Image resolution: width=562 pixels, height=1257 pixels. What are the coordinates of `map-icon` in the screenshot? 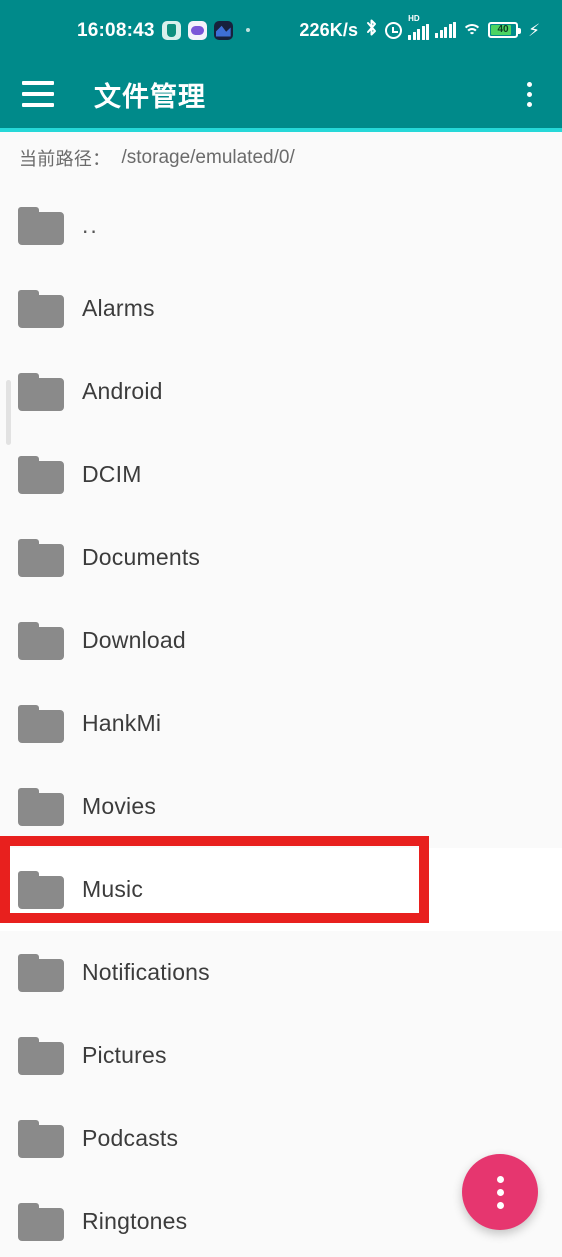 It's located at (223, 30).